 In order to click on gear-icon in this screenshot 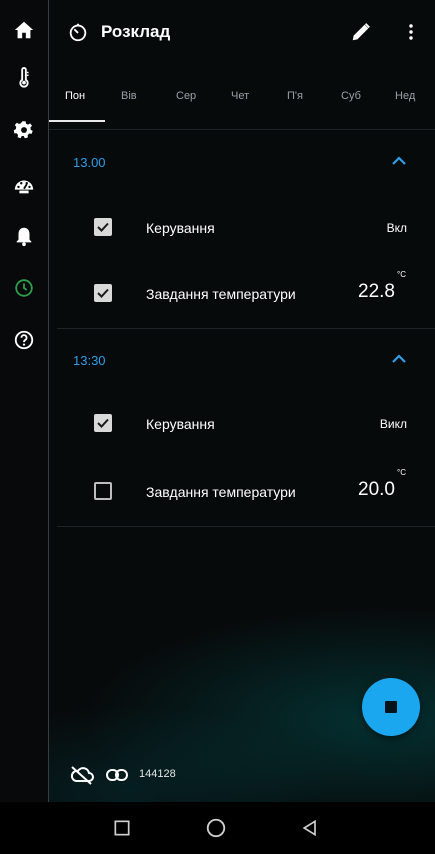, I will do `click(24, 130)`.